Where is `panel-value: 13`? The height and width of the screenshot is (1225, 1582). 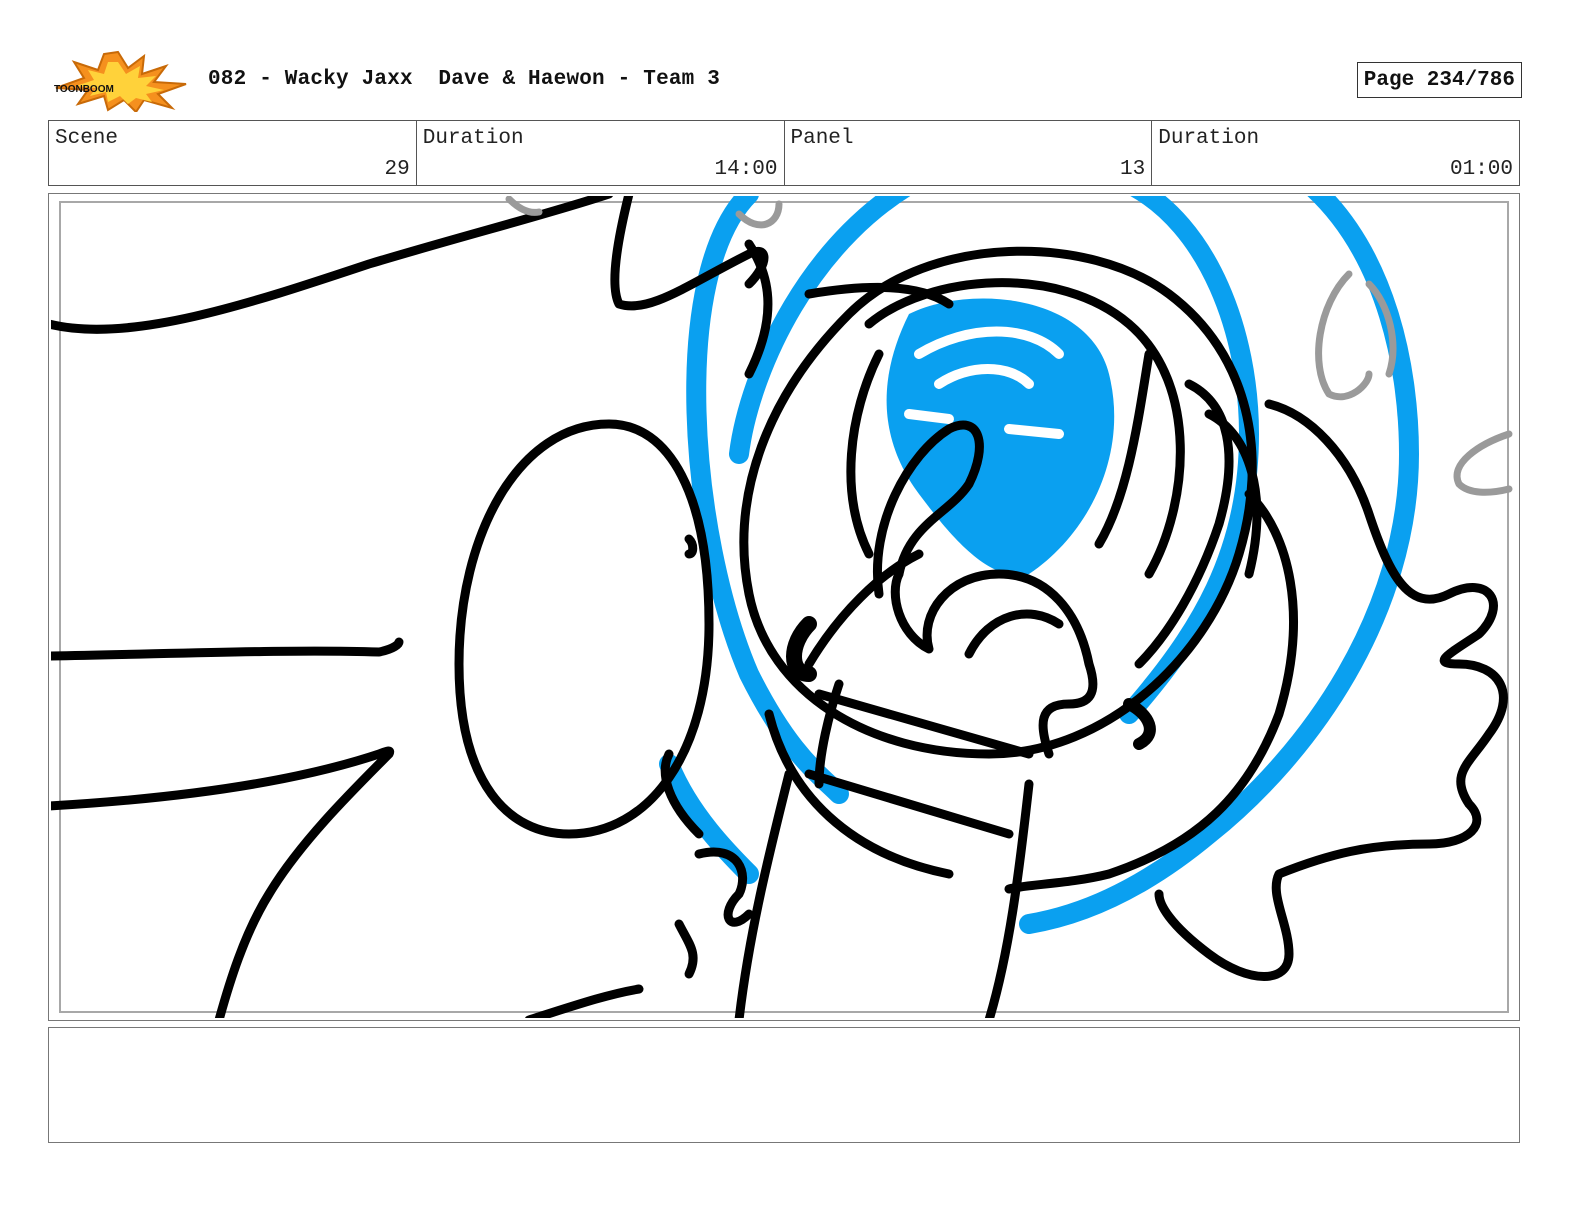
panel-value: 13 is located at coordinates (1133, 169).